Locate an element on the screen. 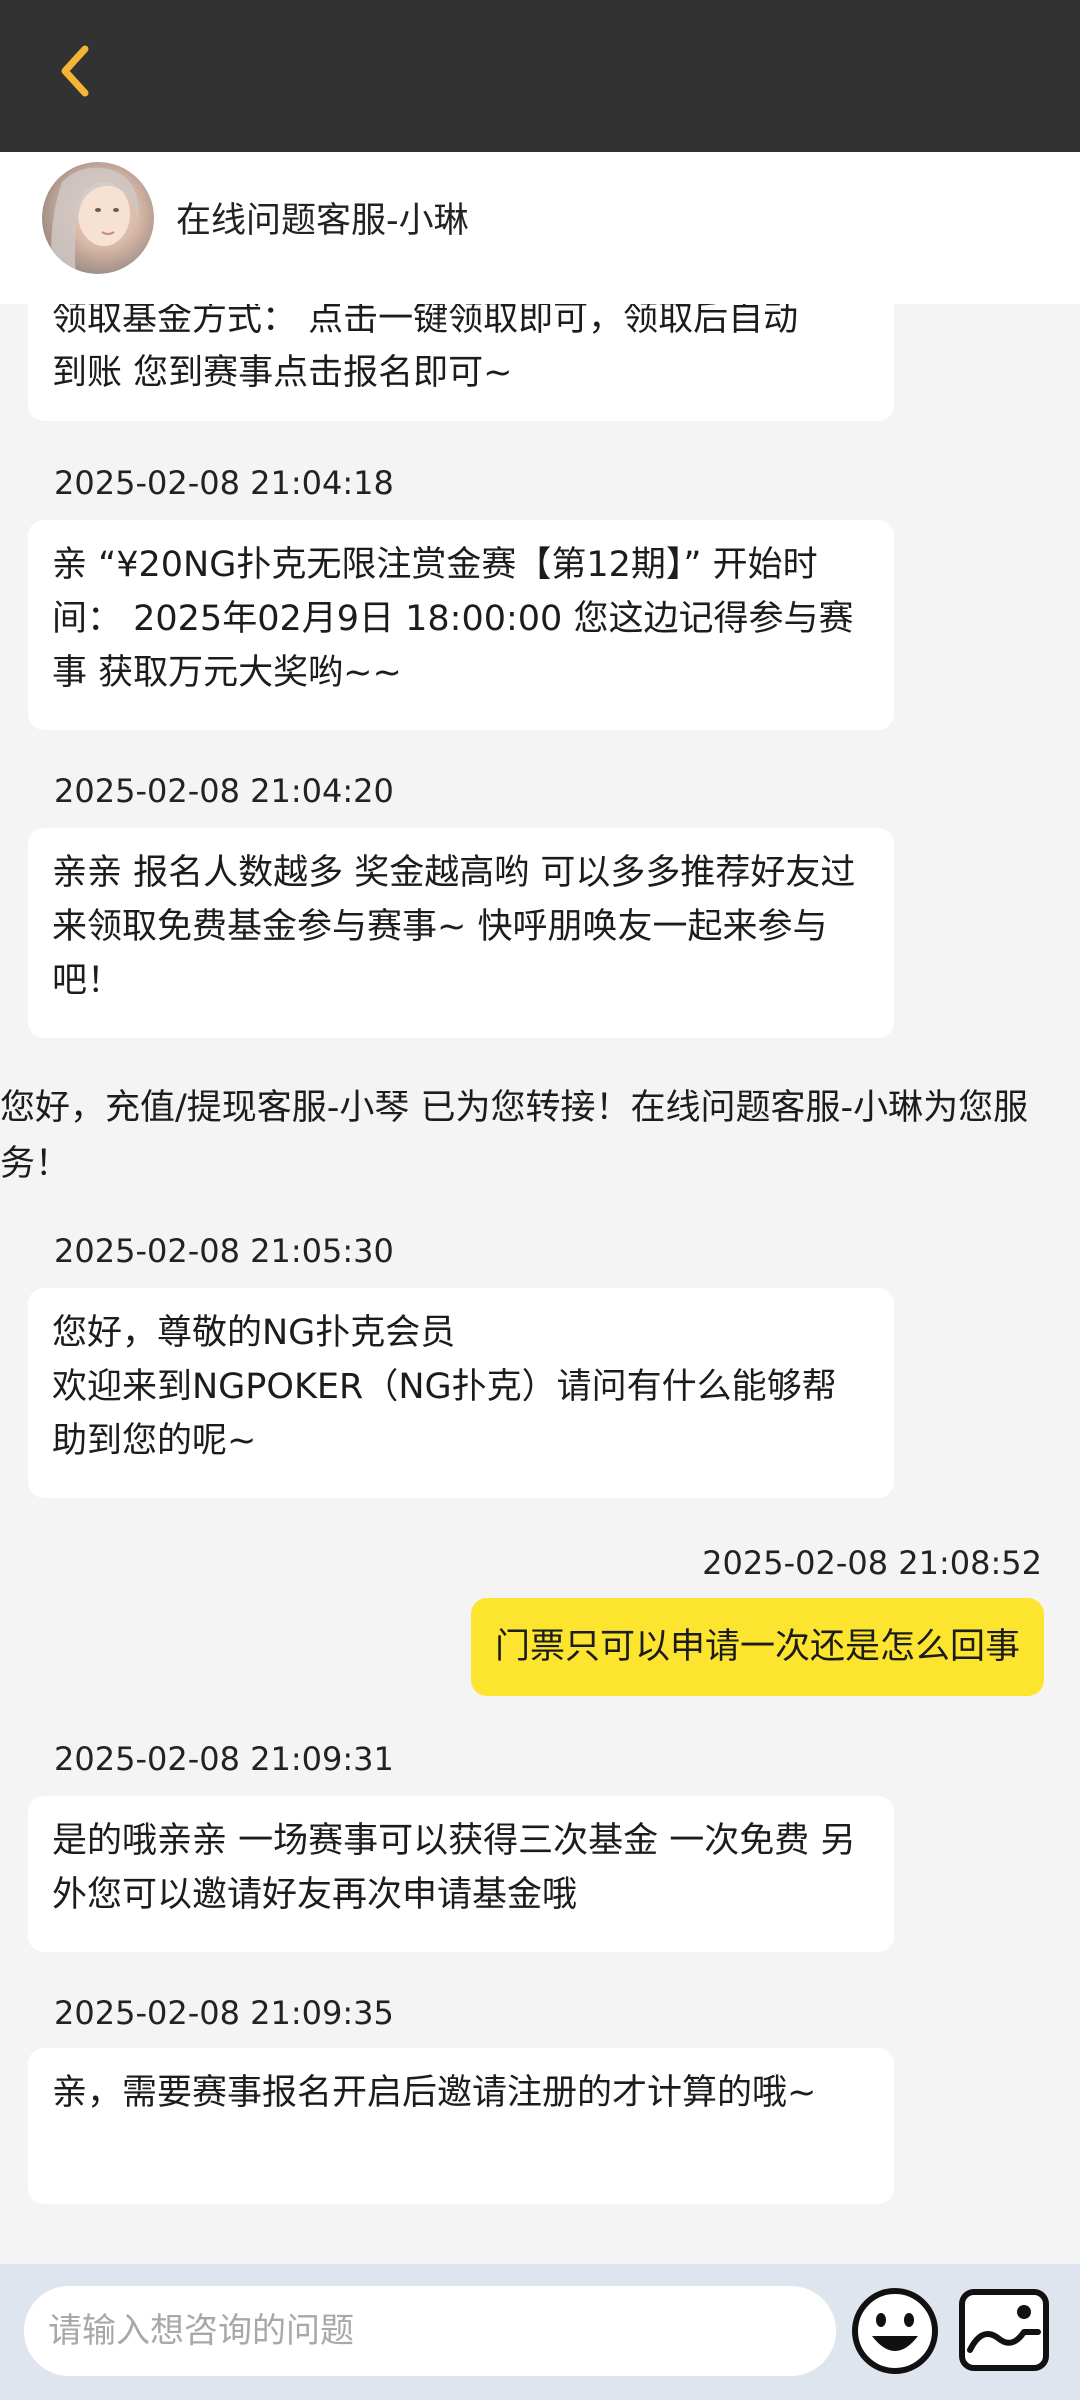  image-button is located at coordinates (1004, 2330).